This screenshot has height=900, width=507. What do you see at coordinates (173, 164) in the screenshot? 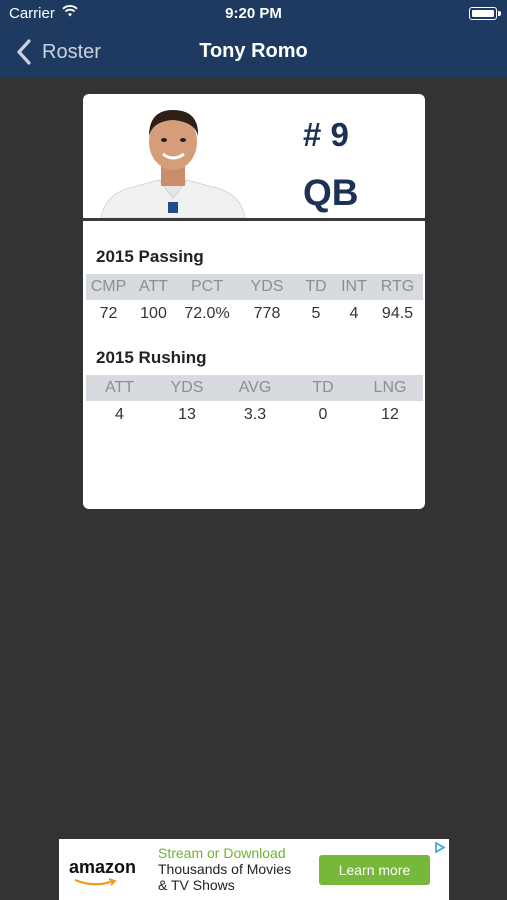
I see `player-photo` at bounding box center [173, 164].